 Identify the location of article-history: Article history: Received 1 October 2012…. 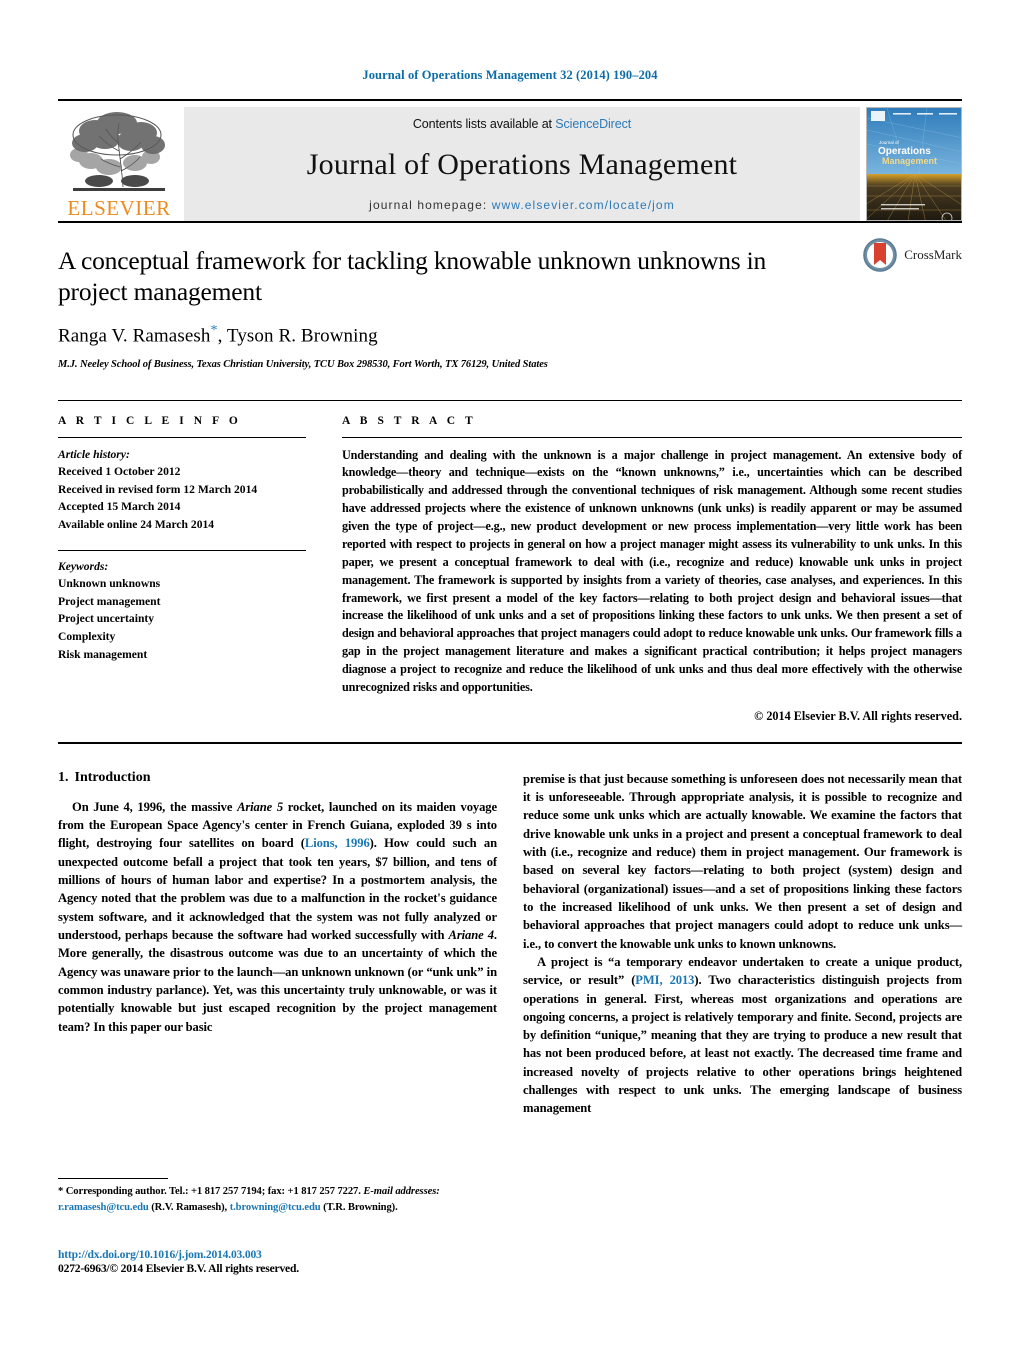
(182, 490).